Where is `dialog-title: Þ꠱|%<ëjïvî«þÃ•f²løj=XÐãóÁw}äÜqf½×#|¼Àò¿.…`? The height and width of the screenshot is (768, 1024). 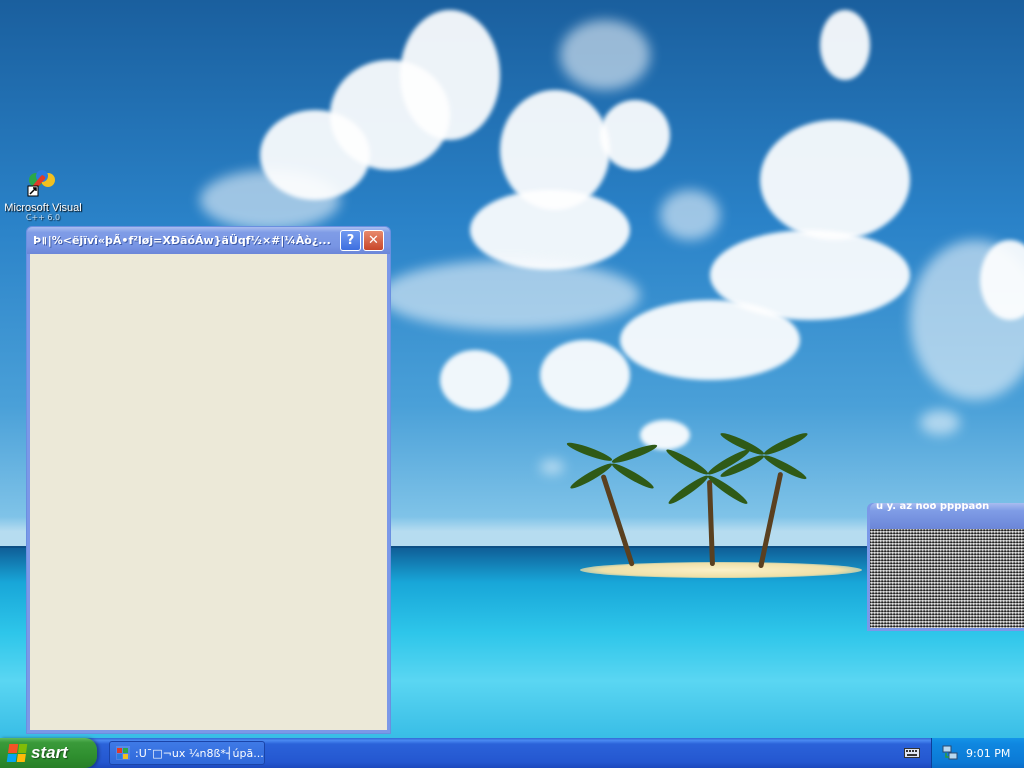
dialog-title: Þ꠱|%<ëjïvî«þÃ•f²løj=XÐãóÁw}äÜqf½×#|¼Àò¿.… is located at coordinates (182, 240).